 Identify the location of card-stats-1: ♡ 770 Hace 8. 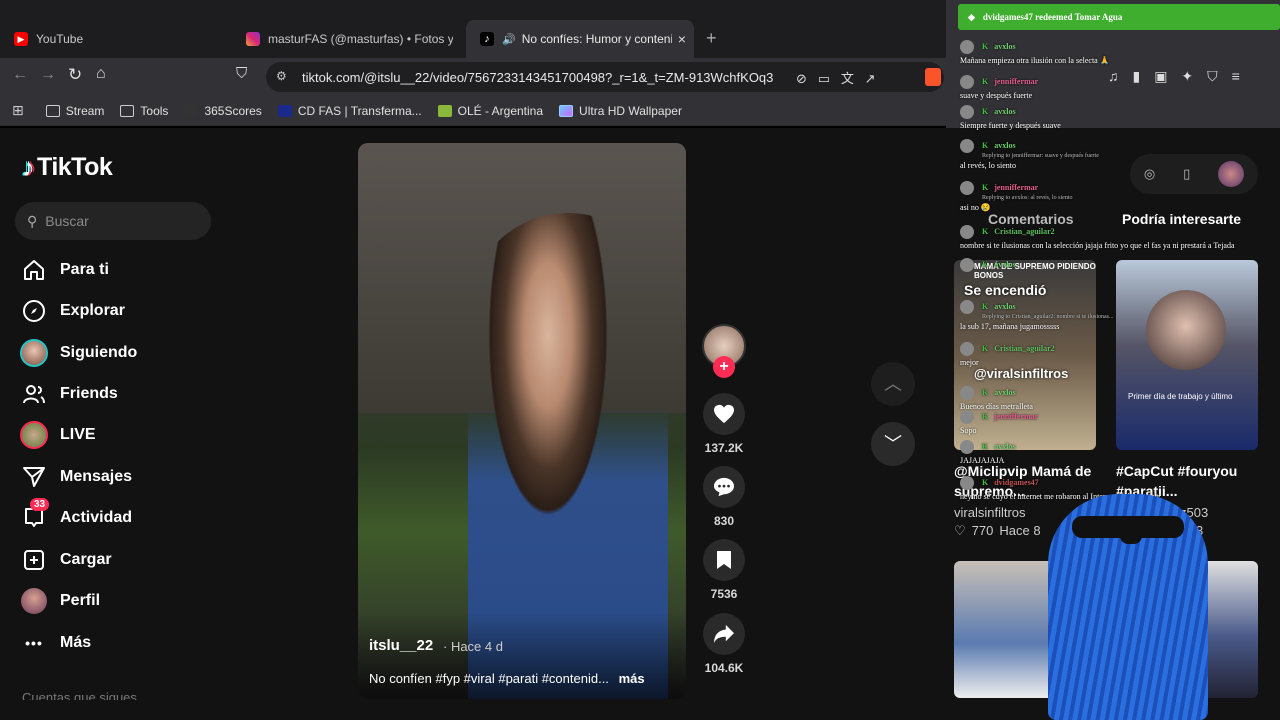
(997, 531).